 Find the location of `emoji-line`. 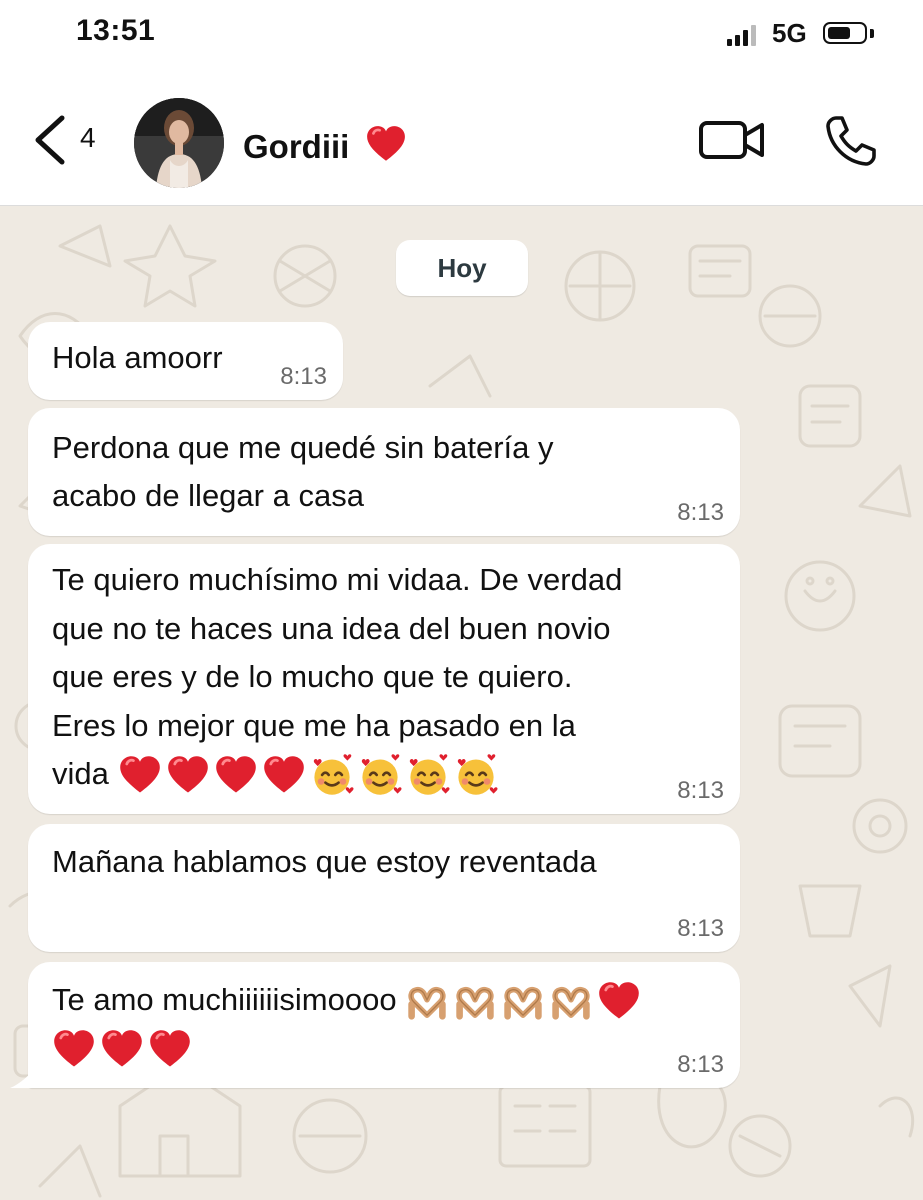

emoji-line is located at coordinates (346, 1048).